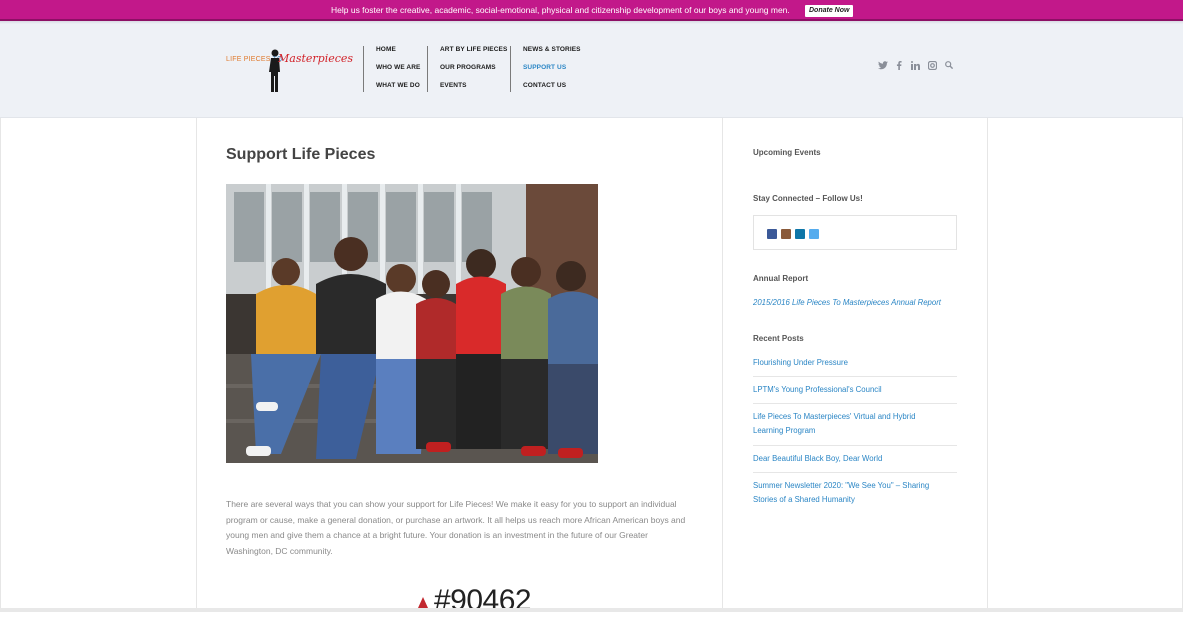 The height and width of the screenshot is (618, 1183). I want to click on page-title: Support Life Pieces, so click(301, 154).